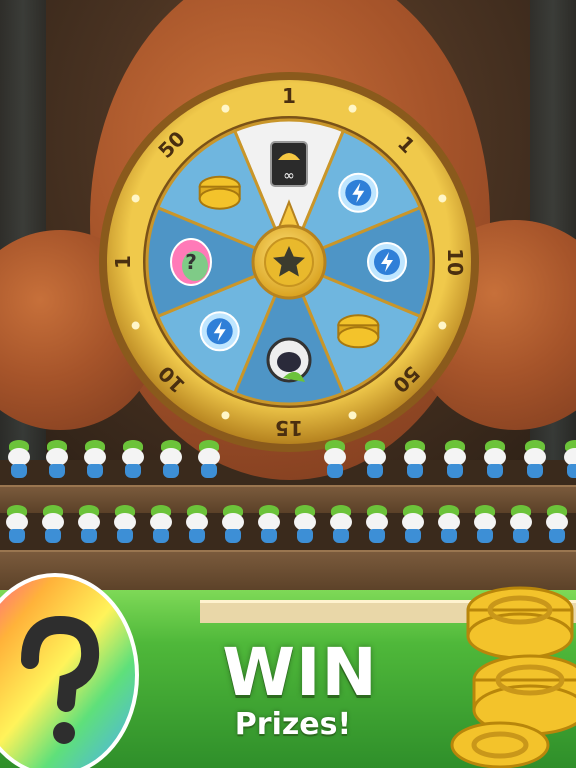 The image size is (576, 768). Describe the element at coordinates (289, 428) in the screenshot. I see `wheel-value-label: 15` at that location.